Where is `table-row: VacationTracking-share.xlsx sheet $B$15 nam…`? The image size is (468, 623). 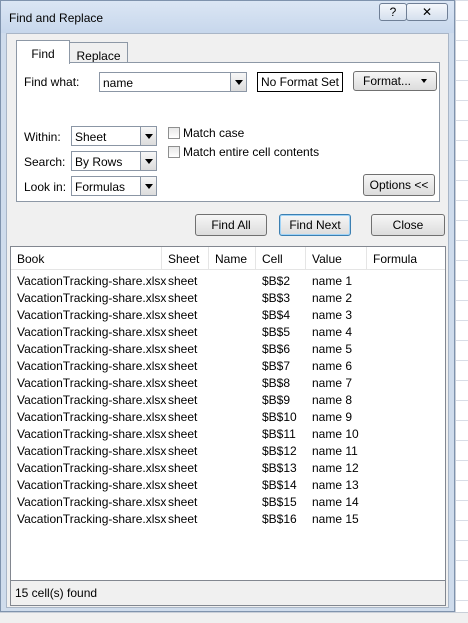 table-row: VacationTracking-share.xlsx sheet $B$15 nam… is located at coordinates (228, 502).